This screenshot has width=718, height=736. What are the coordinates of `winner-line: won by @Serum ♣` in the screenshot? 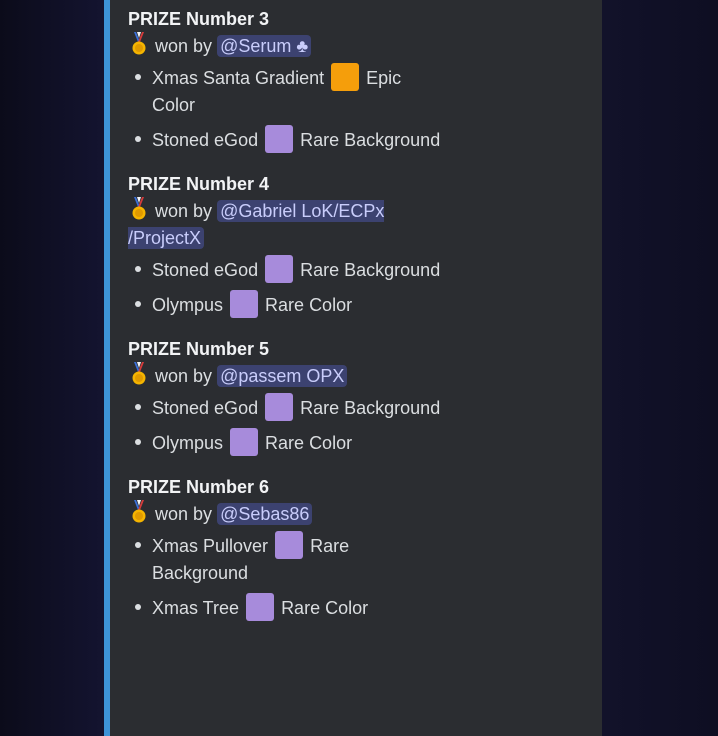 It's located at (288, 46).